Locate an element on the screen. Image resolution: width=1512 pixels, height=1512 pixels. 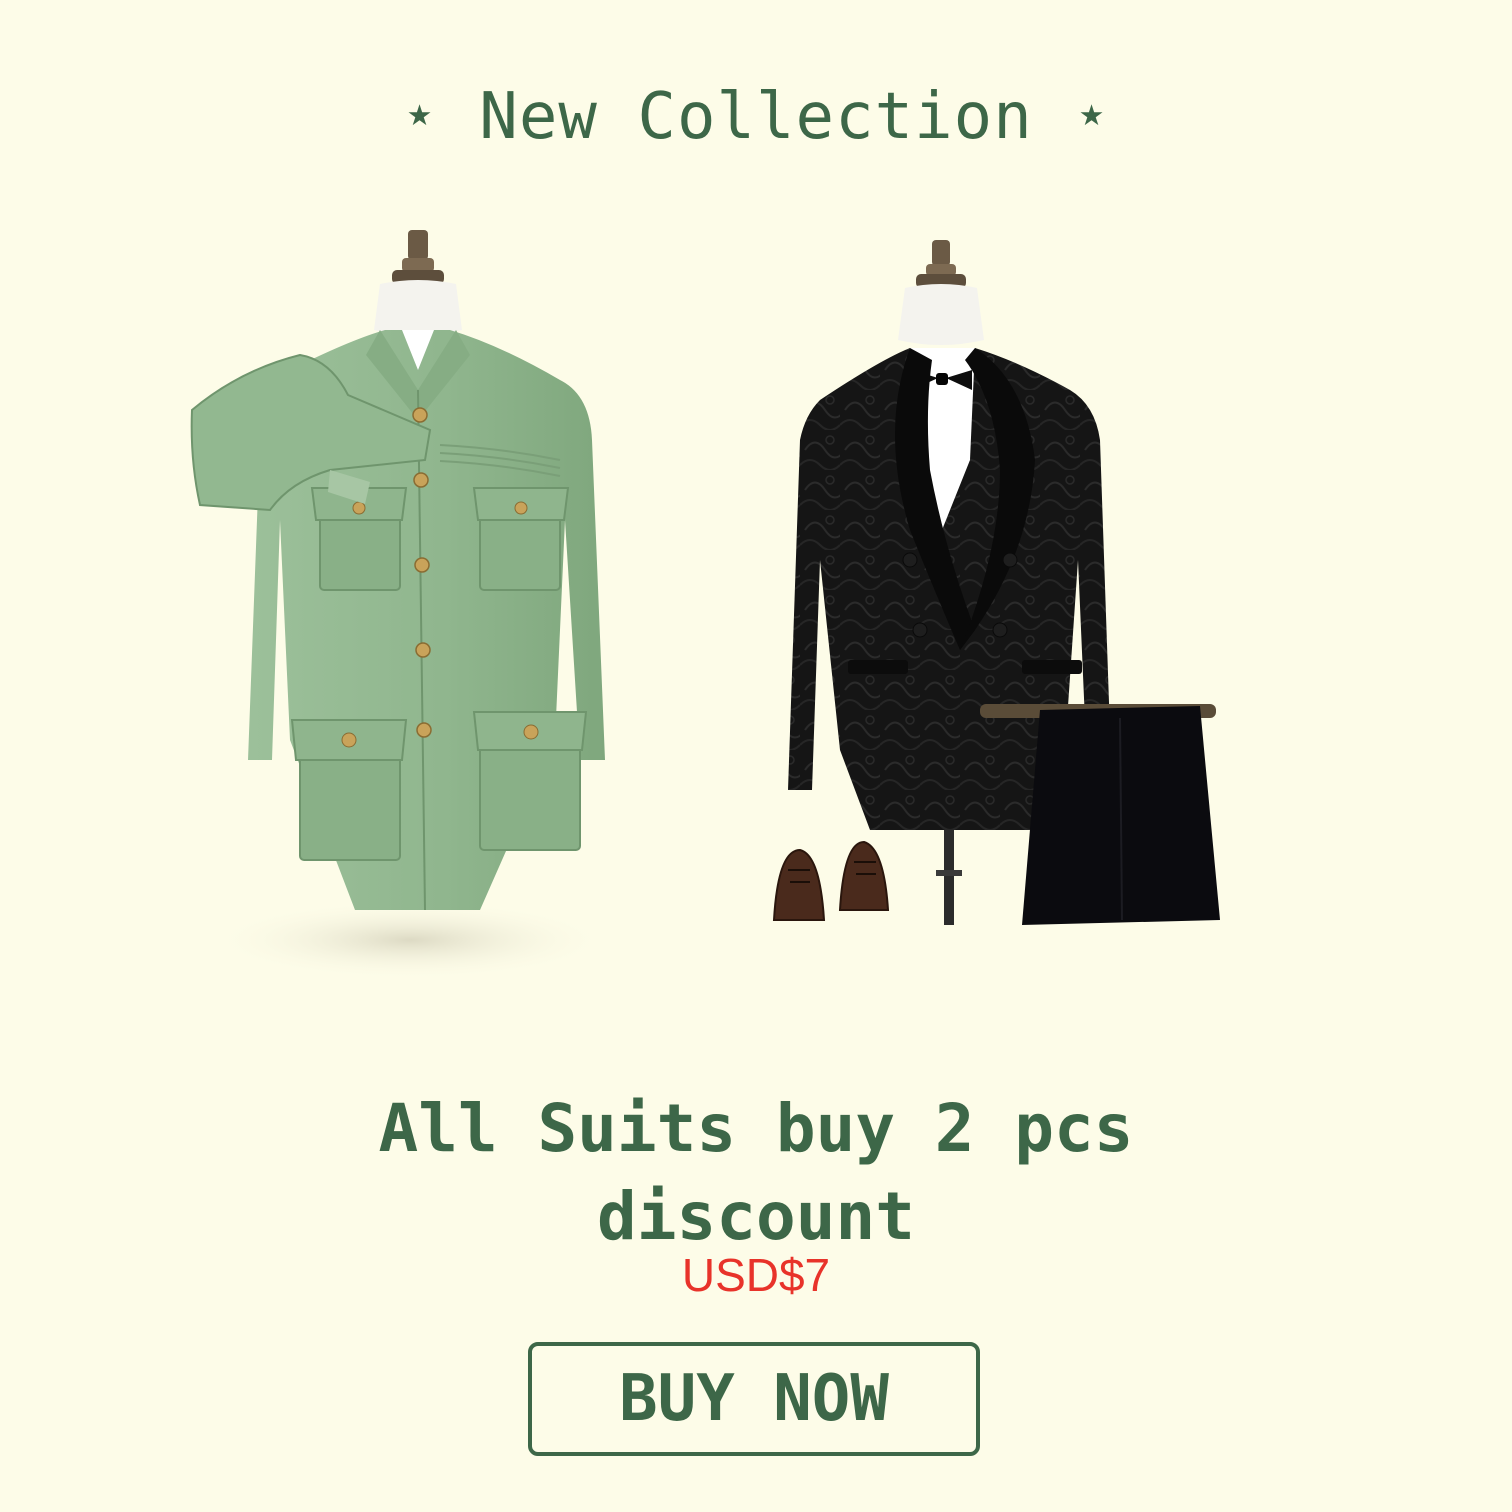
price-label: USD$7 is located at coordinates (756, 1275).